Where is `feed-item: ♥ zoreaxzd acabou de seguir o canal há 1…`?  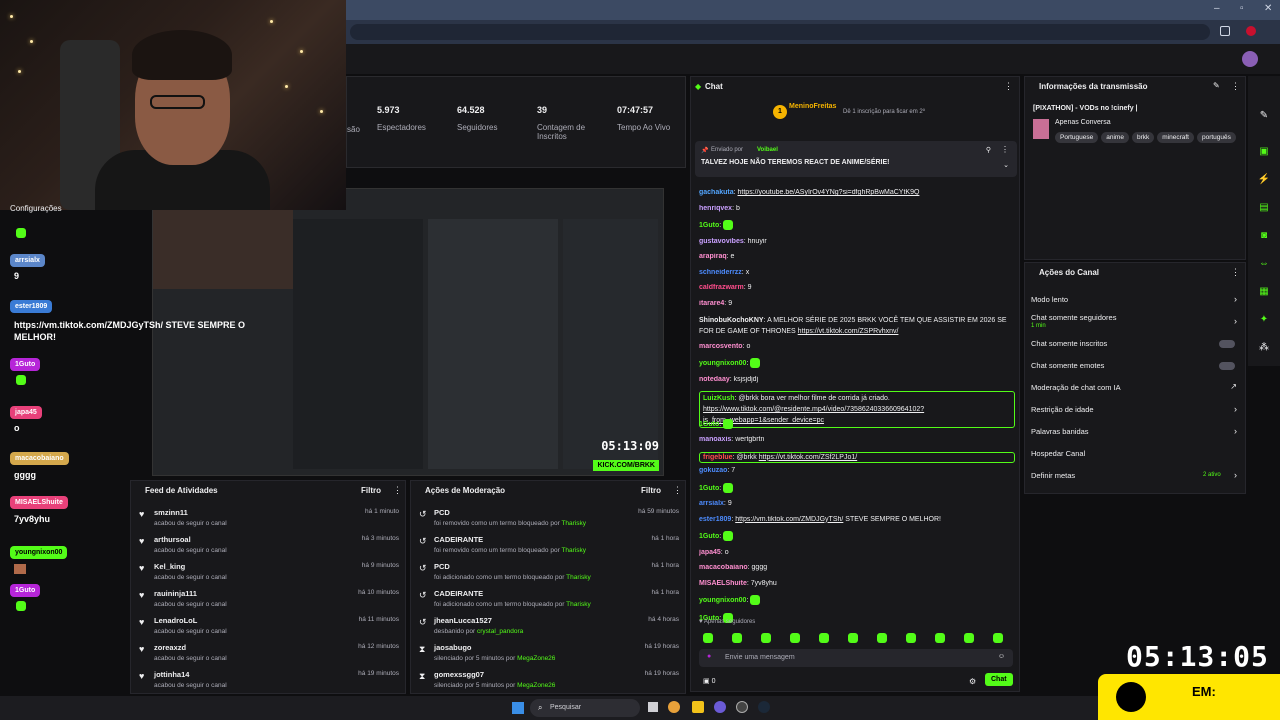
feed-item: ♥ zoreaxzd acabou de seguir o canal há 1… is located at coordinates (269, 653).